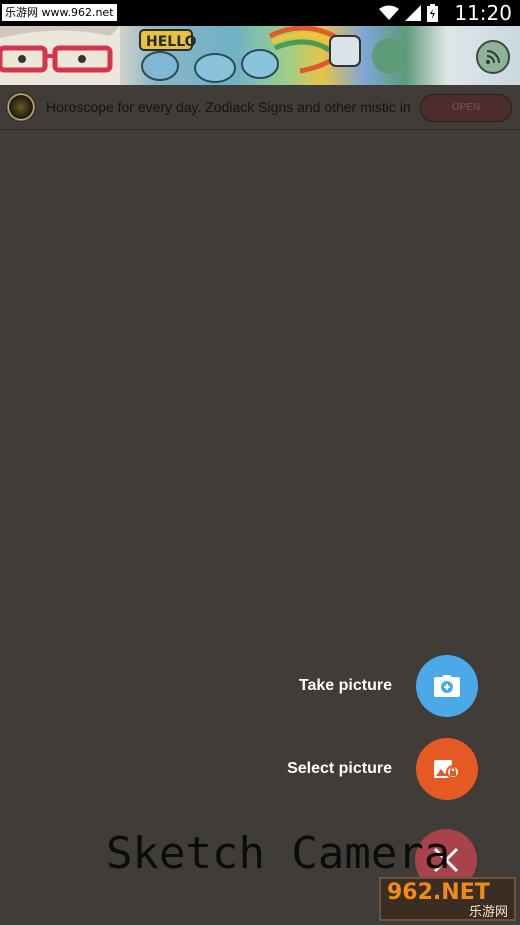 The image size is (520, 925). Describe the element at coordinates (345, 686) in the screenshot. I see `take-picture-label: Take picture` at that location.